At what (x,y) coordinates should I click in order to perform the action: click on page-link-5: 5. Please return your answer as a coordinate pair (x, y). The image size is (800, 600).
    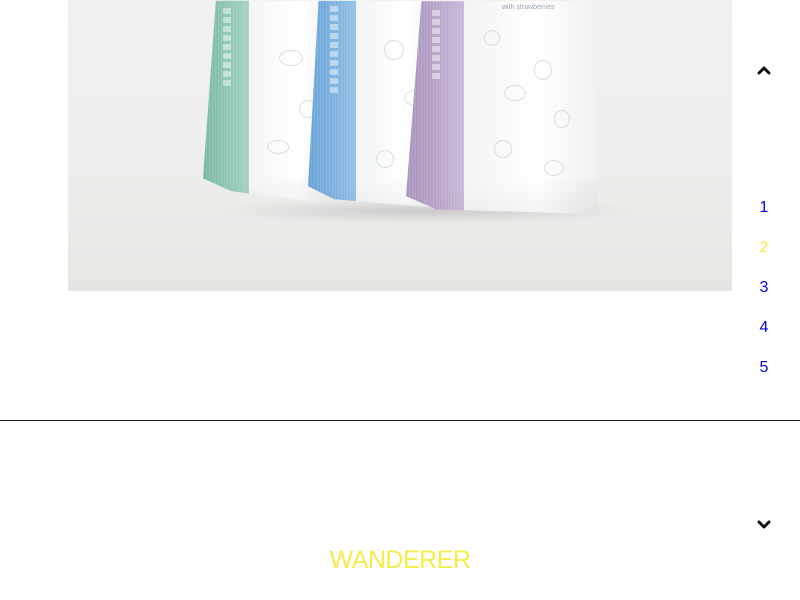
    Looking at the image, I should click on (764, 378).